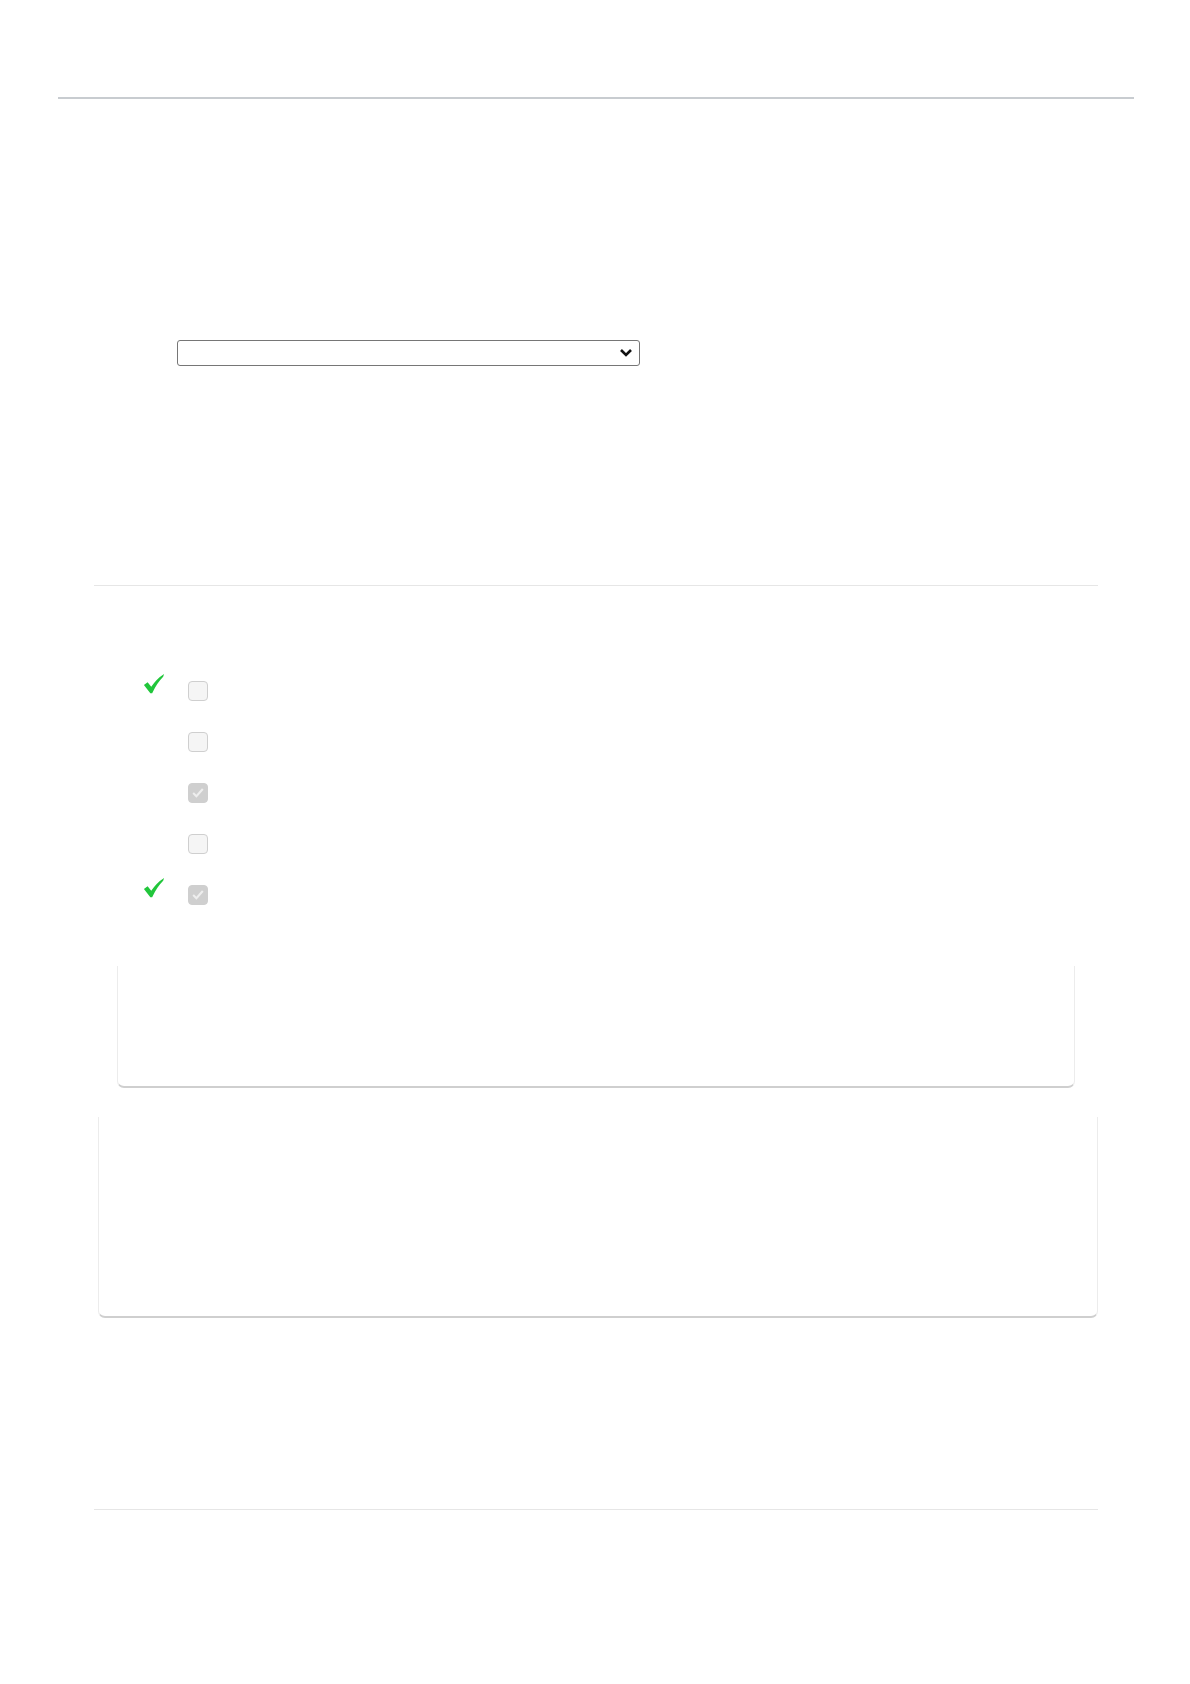 The width and height of the screenshot is (1190, 1684). Describe the element at coordinates (626, 353) in the screenshot. I see `chevron-icon` at that location.